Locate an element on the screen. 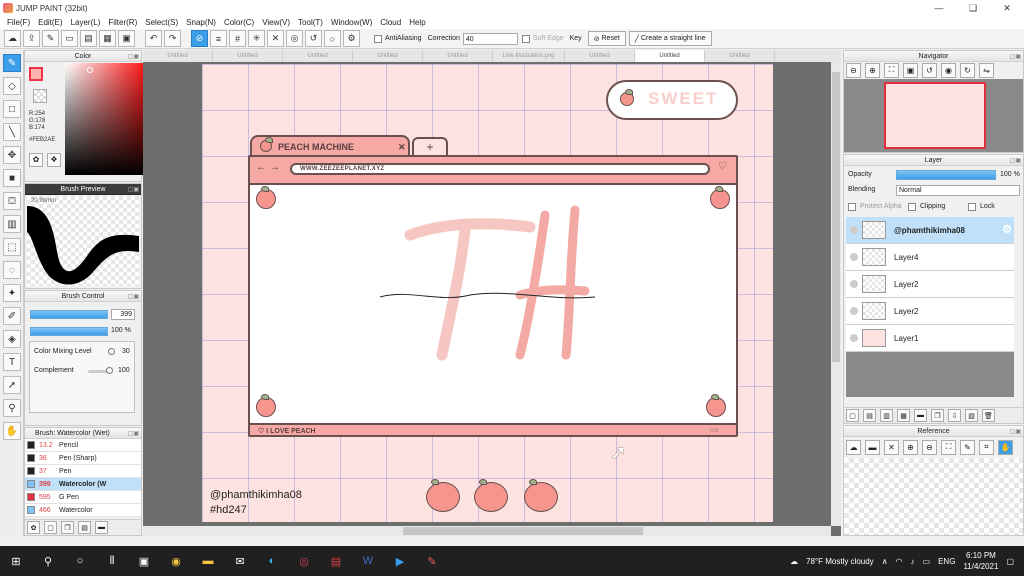  grid-snap-icon: # is located at coordinates (237, 38).